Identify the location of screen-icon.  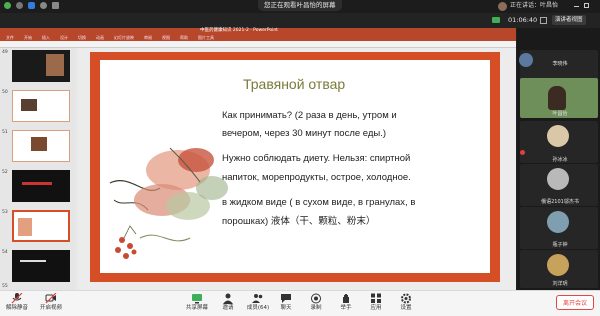
(55, 5).